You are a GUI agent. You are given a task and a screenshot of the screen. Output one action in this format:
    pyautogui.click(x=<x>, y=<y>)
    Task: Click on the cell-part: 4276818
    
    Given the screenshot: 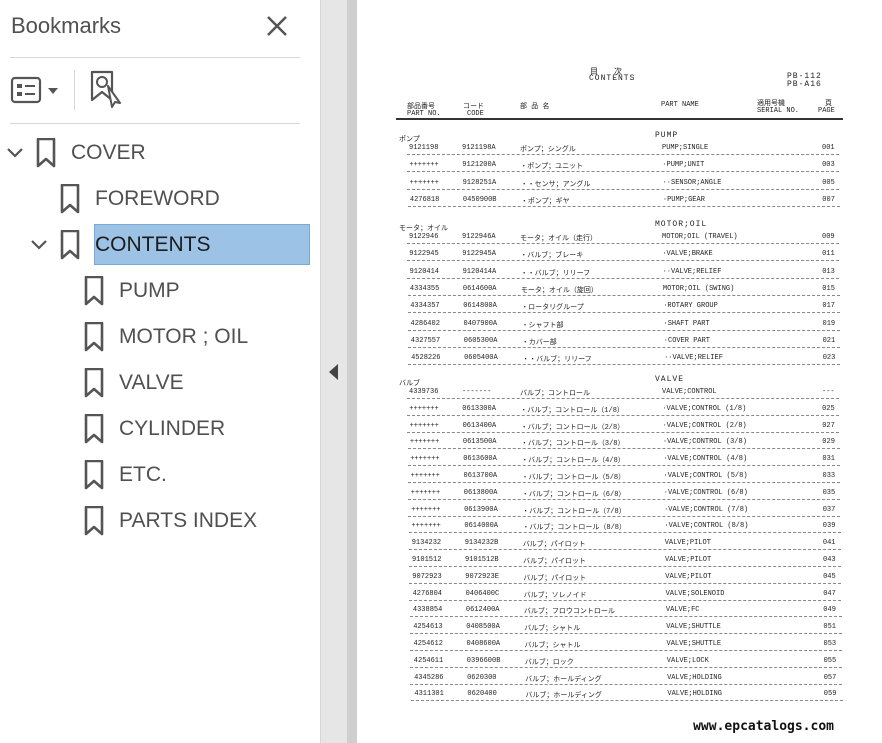 What is the action you would take?
    pyautogui.click(x=424, y=199)
    